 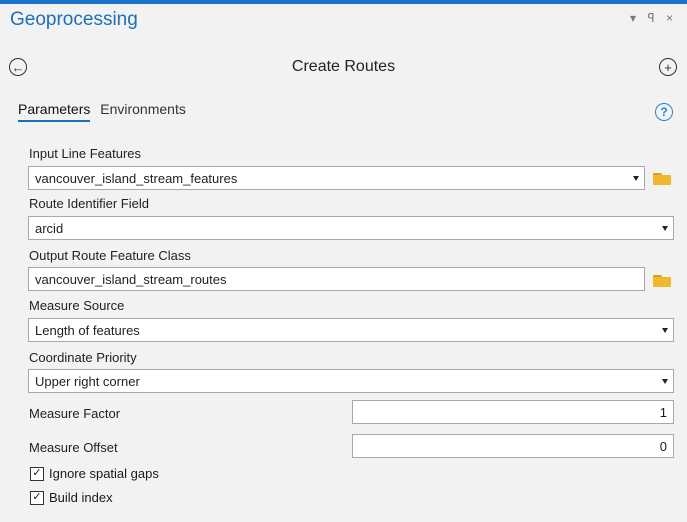 I want to click on coordinate-priority-value: Upper right corner, so click(x=87, y=381).